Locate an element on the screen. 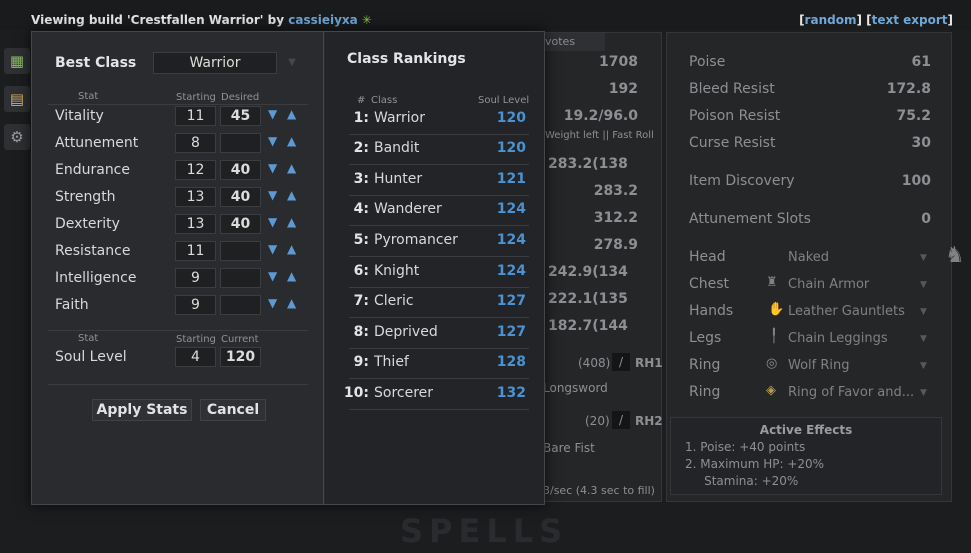 The width and height of the screenshot is (971, 553). bg-value-5: 283.2 is located at coordinates (615, 191).